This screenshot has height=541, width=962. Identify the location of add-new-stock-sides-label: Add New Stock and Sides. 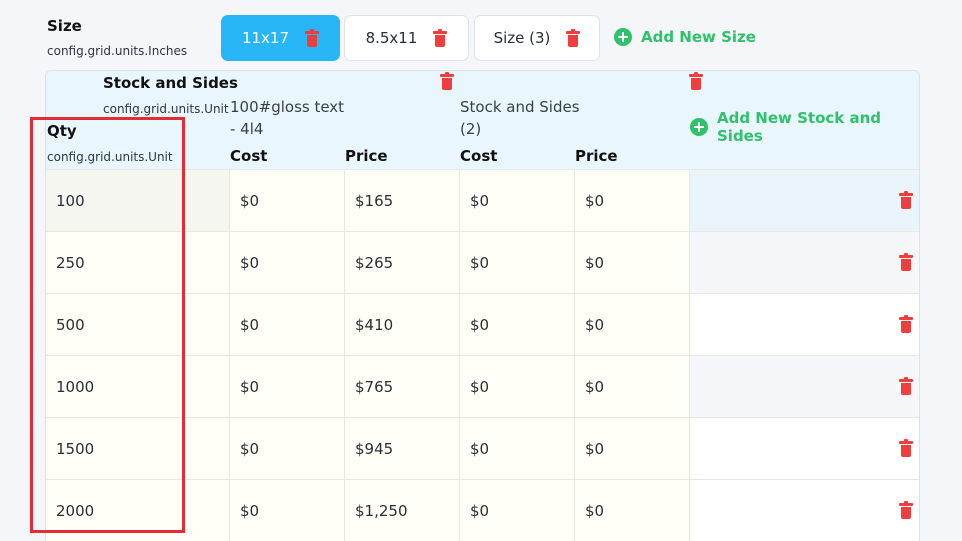
(799, 127).